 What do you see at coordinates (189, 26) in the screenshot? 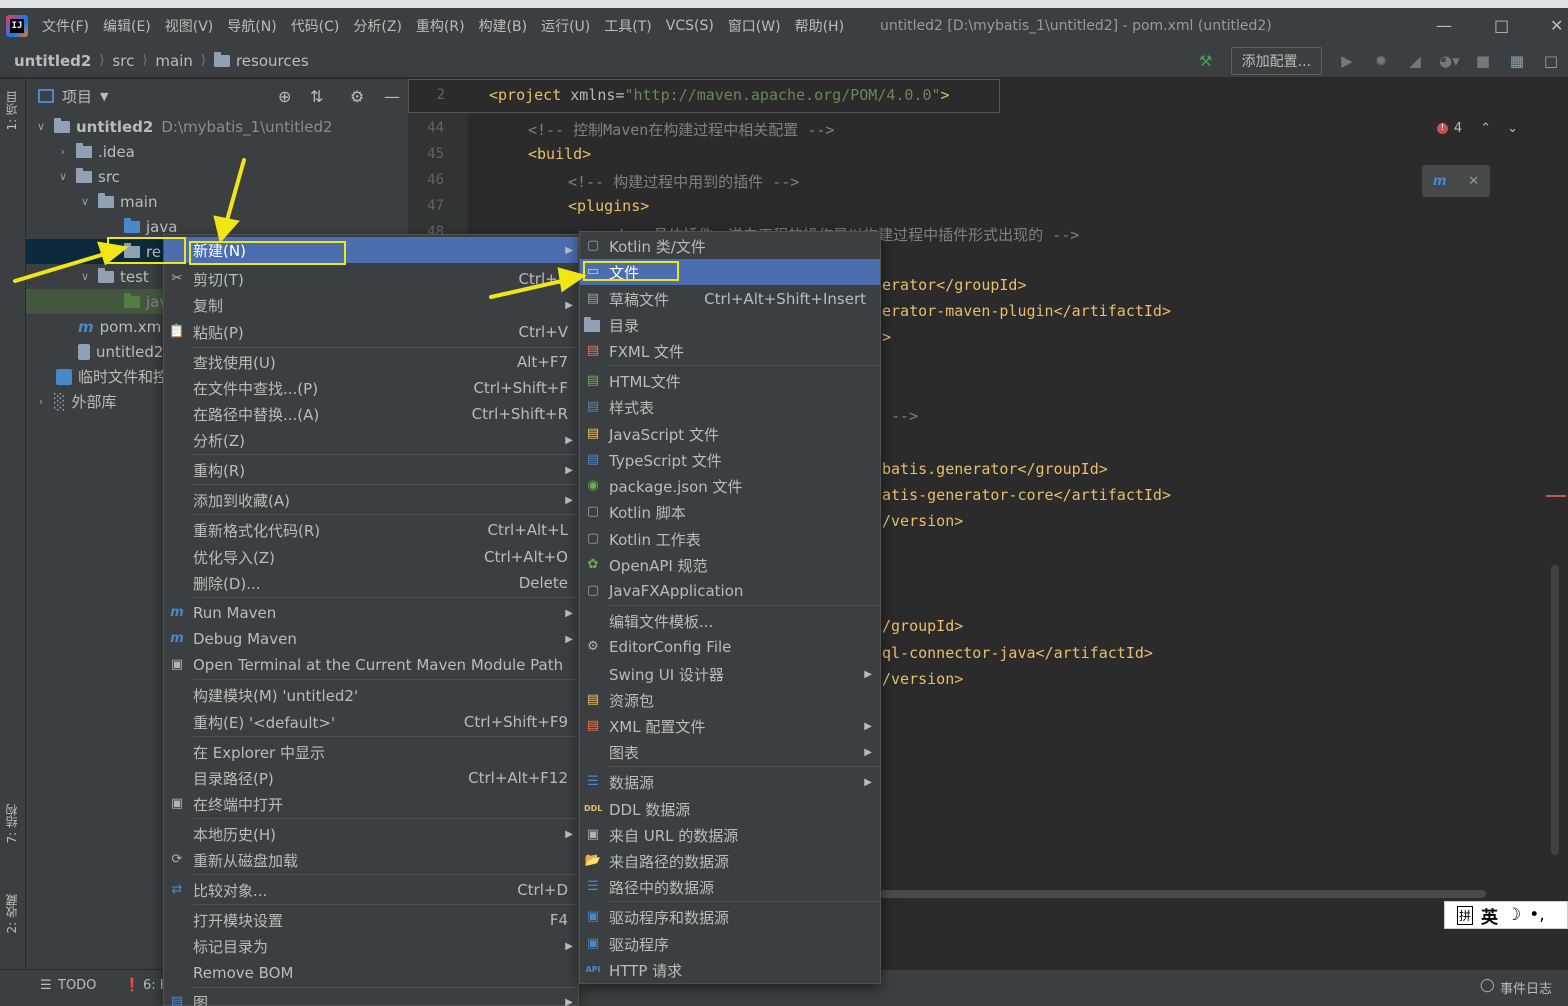
I see `menu-view: 视图(V)` at bounding box center [189, 26].